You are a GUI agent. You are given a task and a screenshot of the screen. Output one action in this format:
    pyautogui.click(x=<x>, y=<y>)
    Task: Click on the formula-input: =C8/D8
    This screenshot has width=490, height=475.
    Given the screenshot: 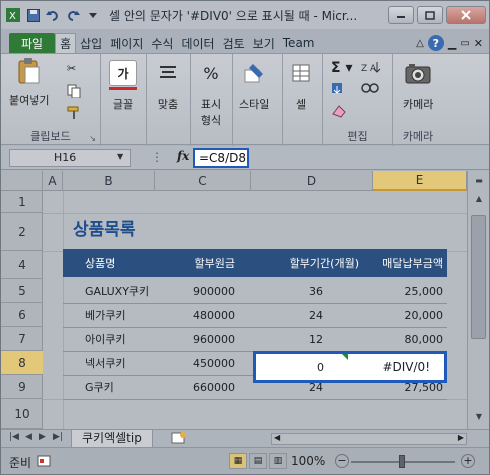 What is the action you would take?
    pyautogui.click(x=221, y=158)
    